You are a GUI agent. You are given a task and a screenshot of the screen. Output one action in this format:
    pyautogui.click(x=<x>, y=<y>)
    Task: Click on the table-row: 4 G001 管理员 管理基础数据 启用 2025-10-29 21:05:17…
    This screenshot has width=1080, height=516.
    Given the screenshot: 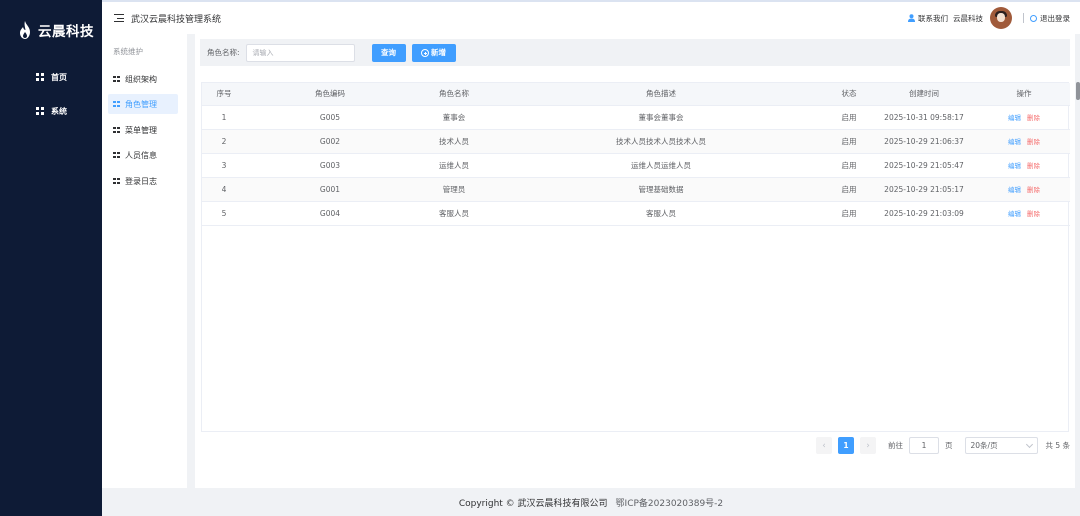 What is the action you would take?
    pyautogui.click(x=636, y=189)
    